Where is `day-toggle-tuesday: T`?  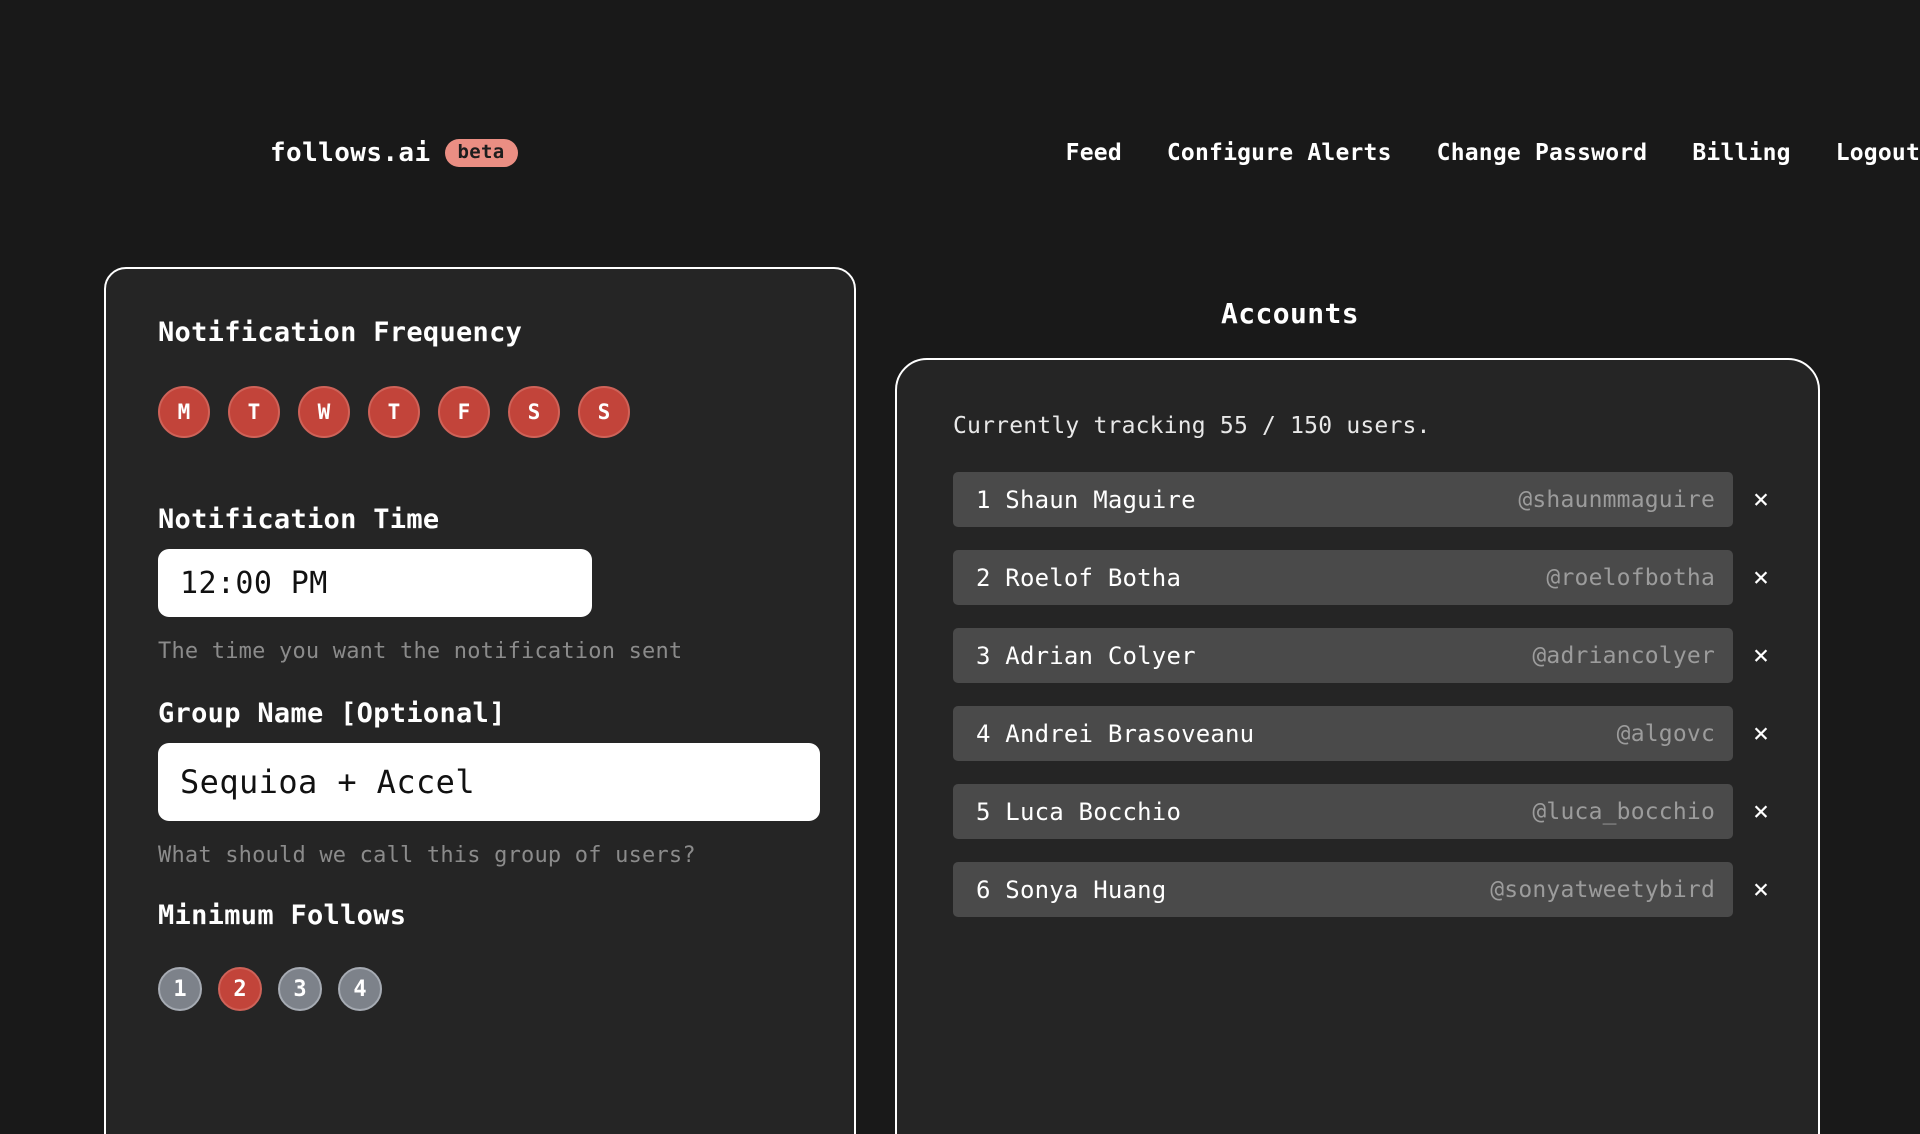 day-toggle-tuesday: T is located at coordinates (254, 412).